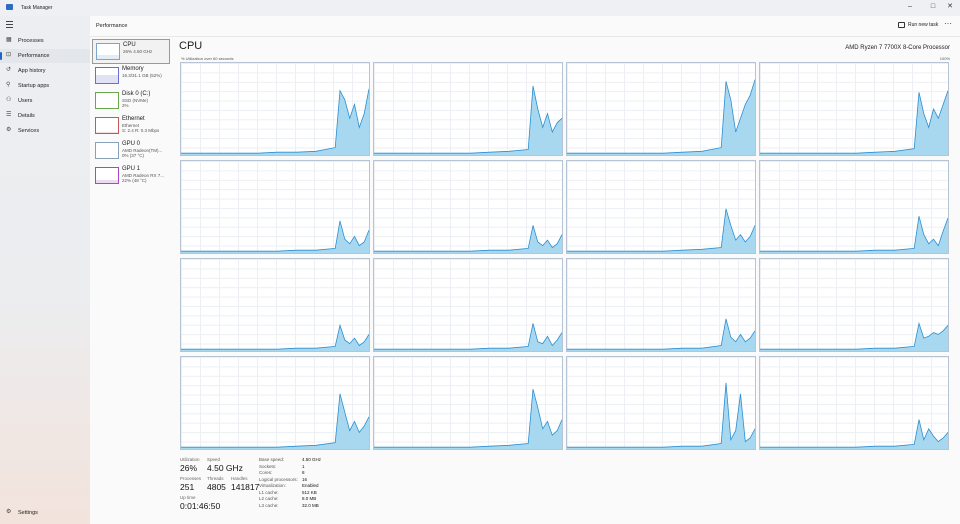  What do you see at coordinates (312, 459) in the screenshot?
I see `spec-value: 4.50 GHz` at bounding box center [312, 459].